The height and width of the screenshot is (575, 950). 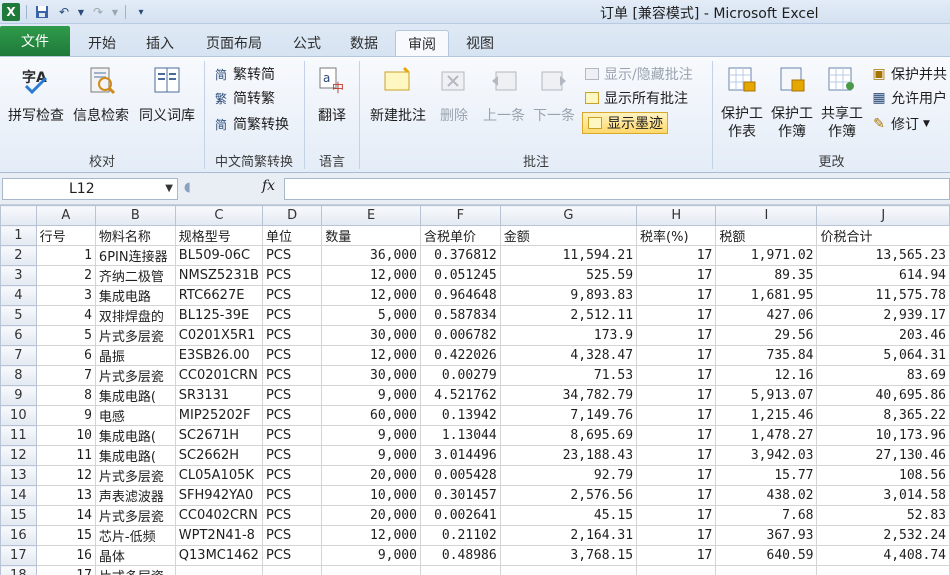 I want to click on cell: 0.21102, so click(x=460, y=535).